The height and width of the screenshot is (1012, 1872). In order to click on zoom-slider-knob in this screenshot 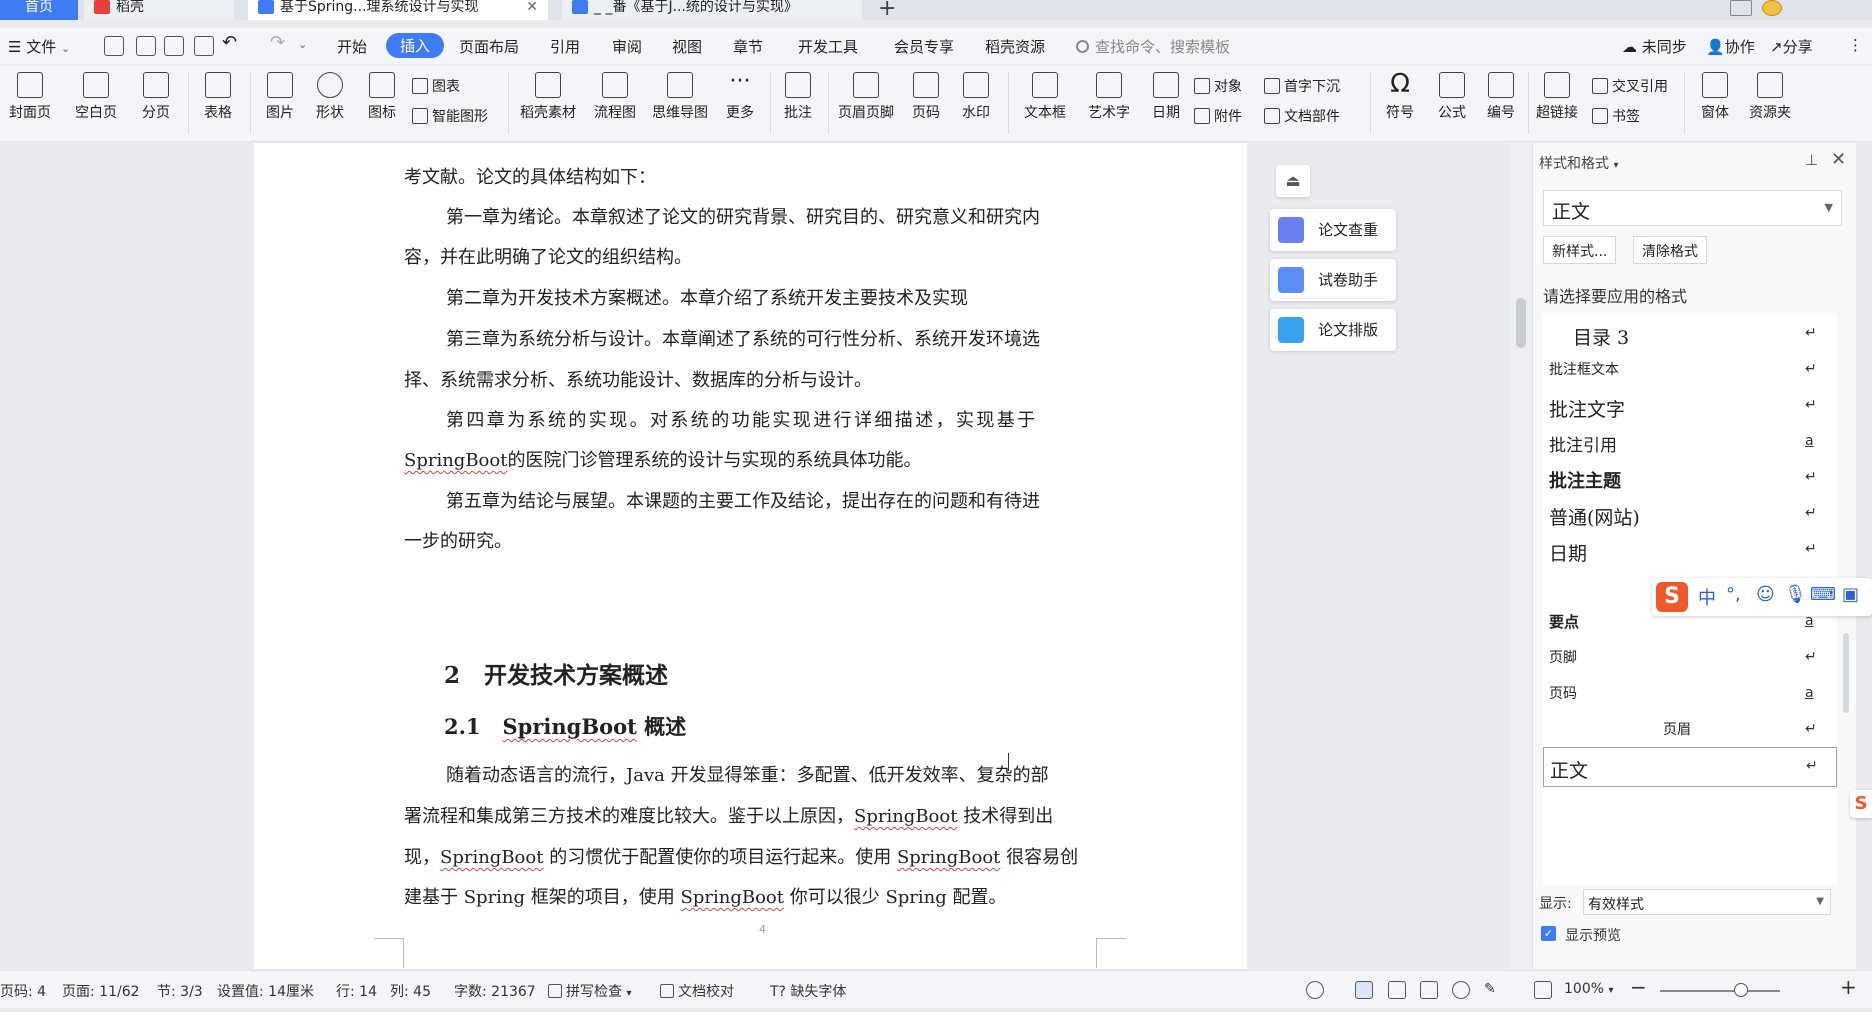, I will do `click(1741, 990)`.